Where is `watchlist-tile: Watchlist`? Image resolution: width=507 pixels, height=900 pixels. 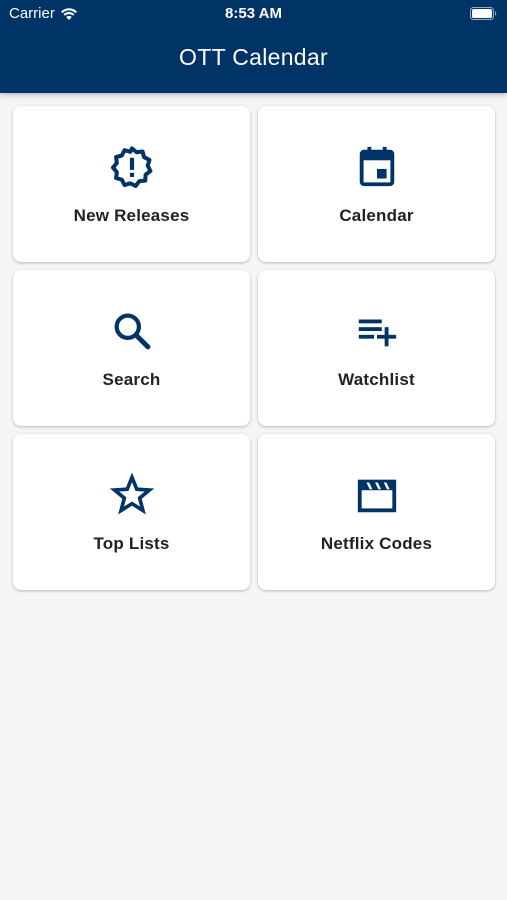
watchlist-tile: Watchlist is located at coordinates (376, 348).